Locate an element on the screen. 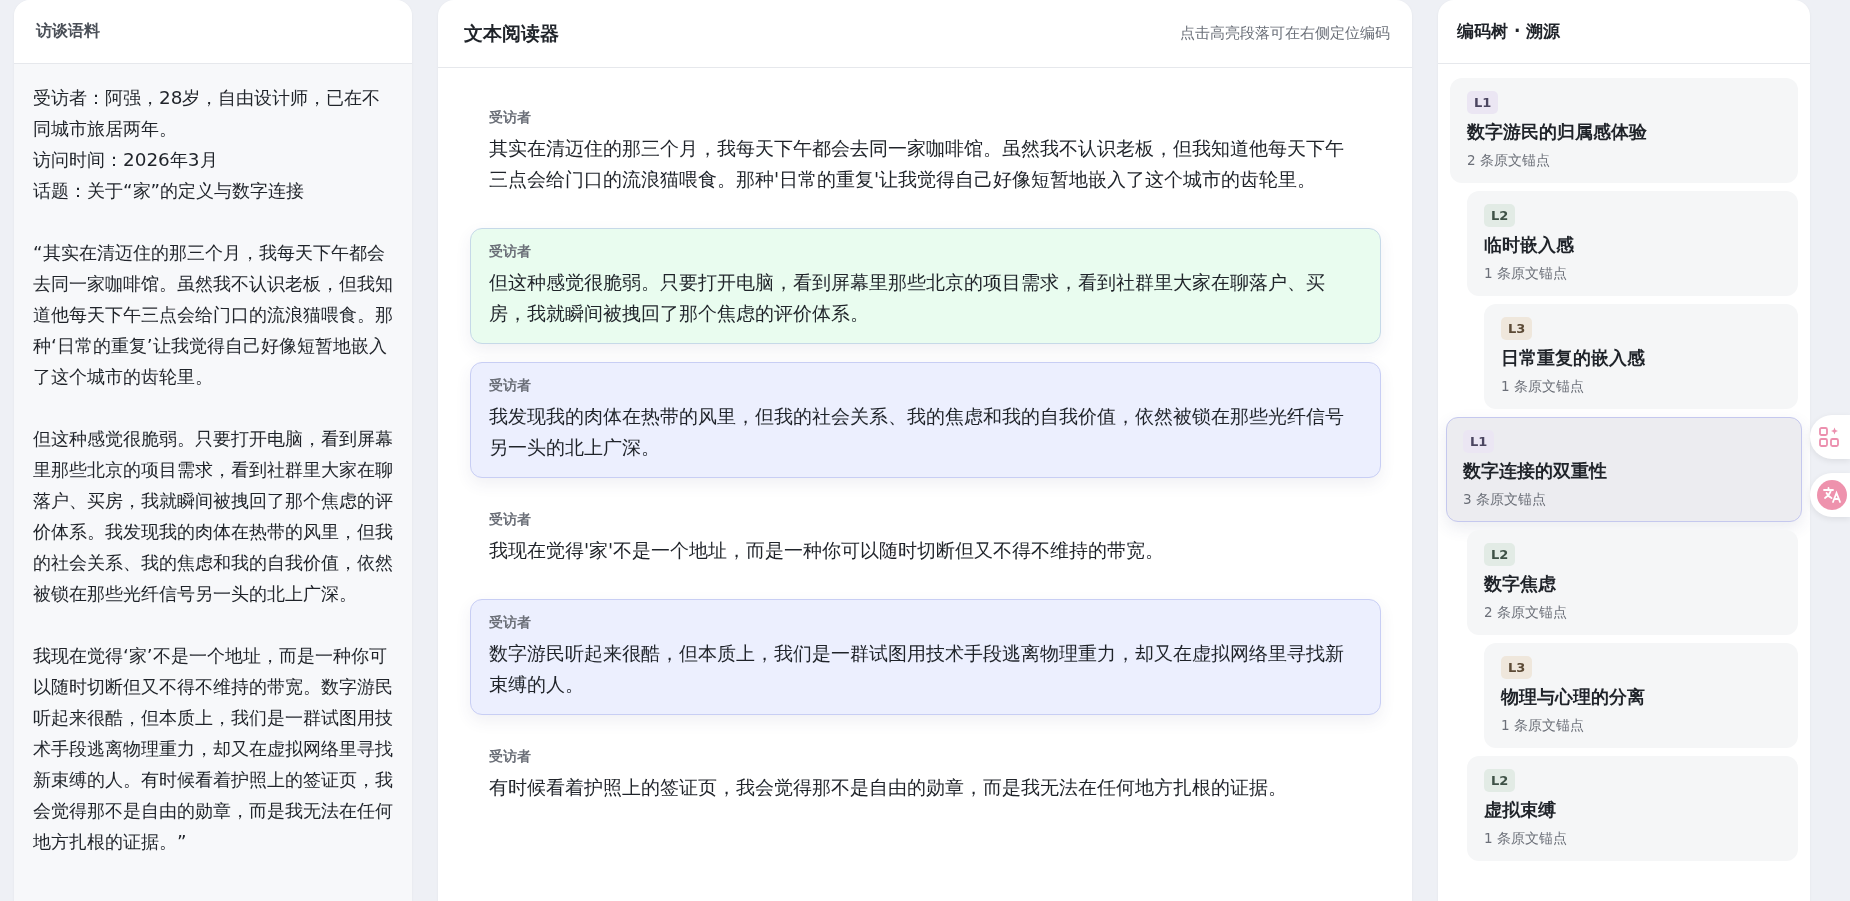 Image resolution: width=1850 pixels, height=901 pixels. segment-text: 我发现我的肉体在热带的风里，但我的社会关系、我的焦虑和我的自我价值，依然被锁在那些光纤信号另一头的北上广深。 is located at coordinates (917, 432).